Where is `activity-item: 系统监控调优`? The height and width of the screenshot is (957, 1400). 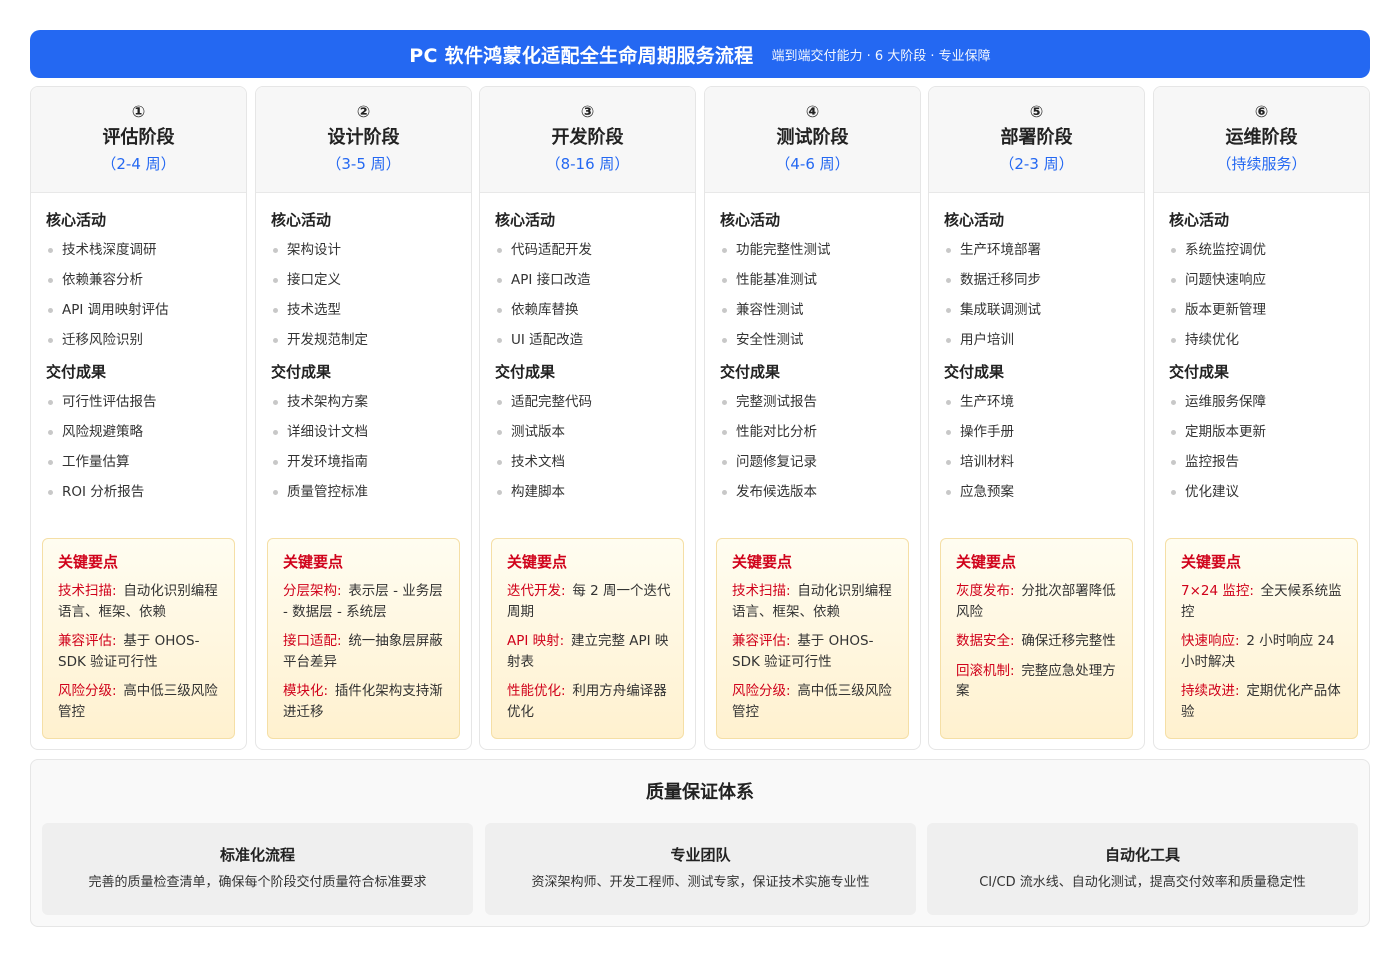 activity-item: 系统监控调优 is located at coordinates (1263, 255).